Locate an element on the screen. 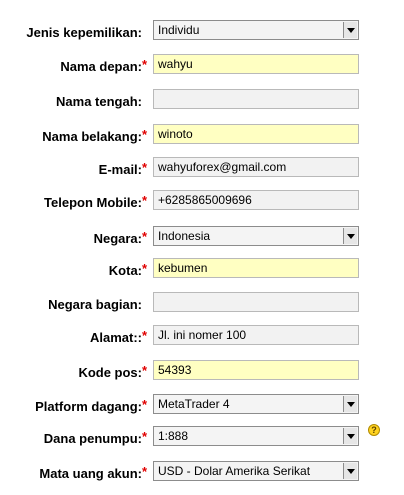 The height and width of the screenshot is (495, 404). field-label: Kota: is located at coordinates (125, 270).